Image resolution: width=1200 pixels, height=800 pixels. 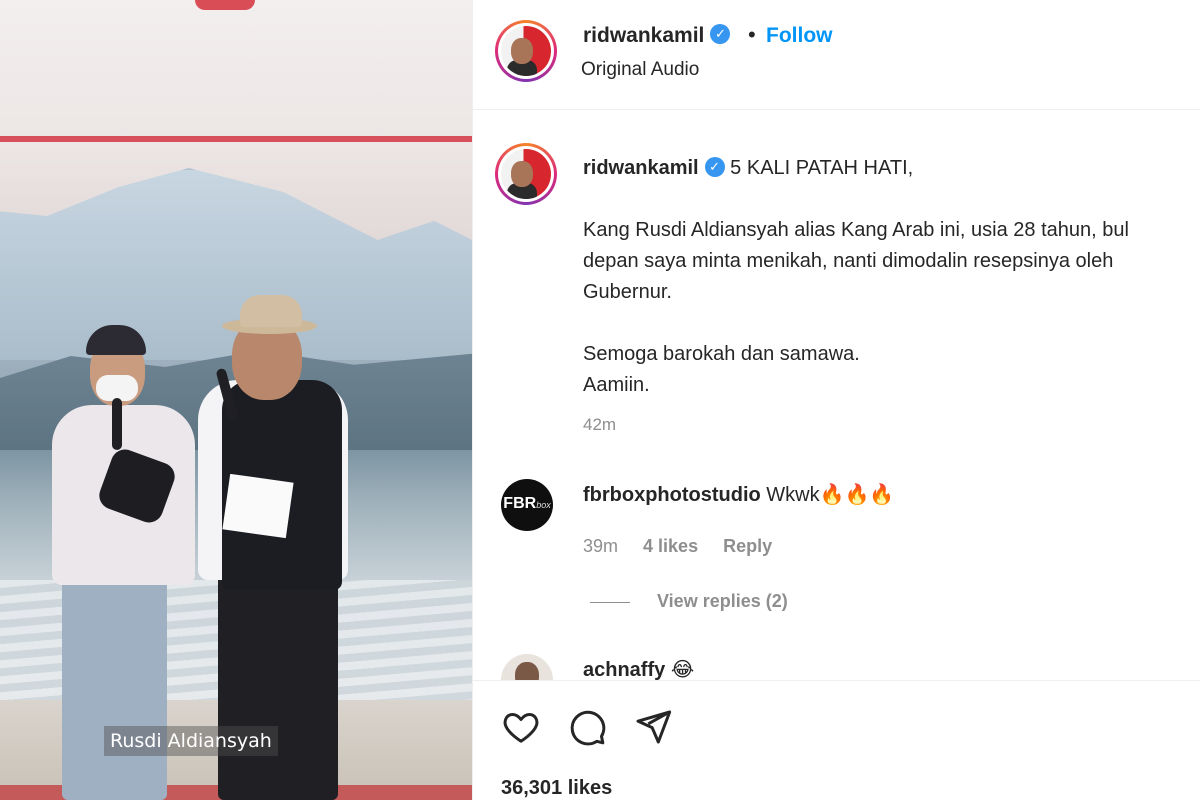 I want to click on caption-first-line: ridwankamil ✓ 5 KALI PATAH HATI,, so click(x=891, y=168).